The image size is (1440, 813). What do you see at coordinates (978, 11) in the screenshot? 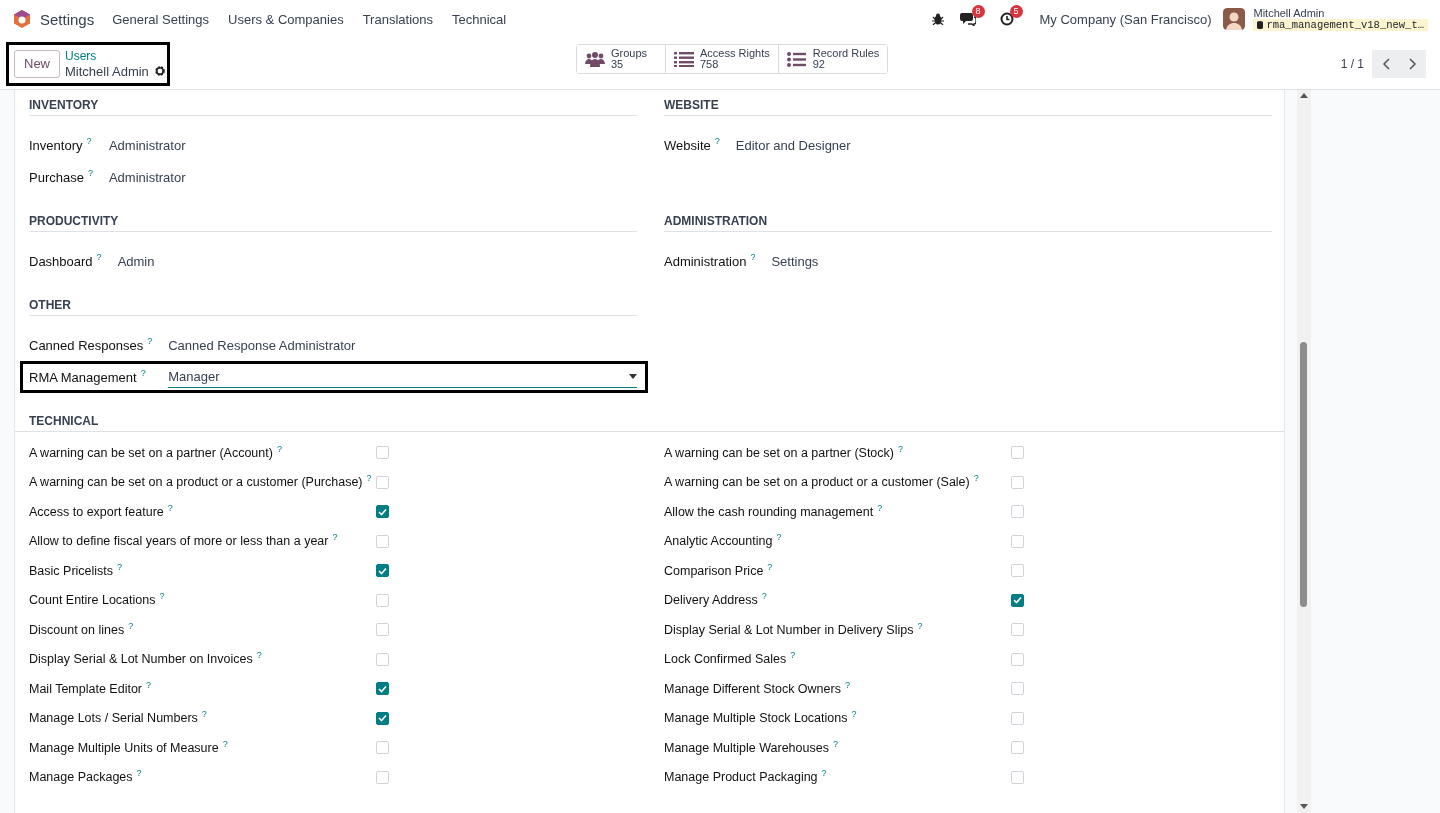
I see `count-badge: 8` at bounding box center [978, 11].